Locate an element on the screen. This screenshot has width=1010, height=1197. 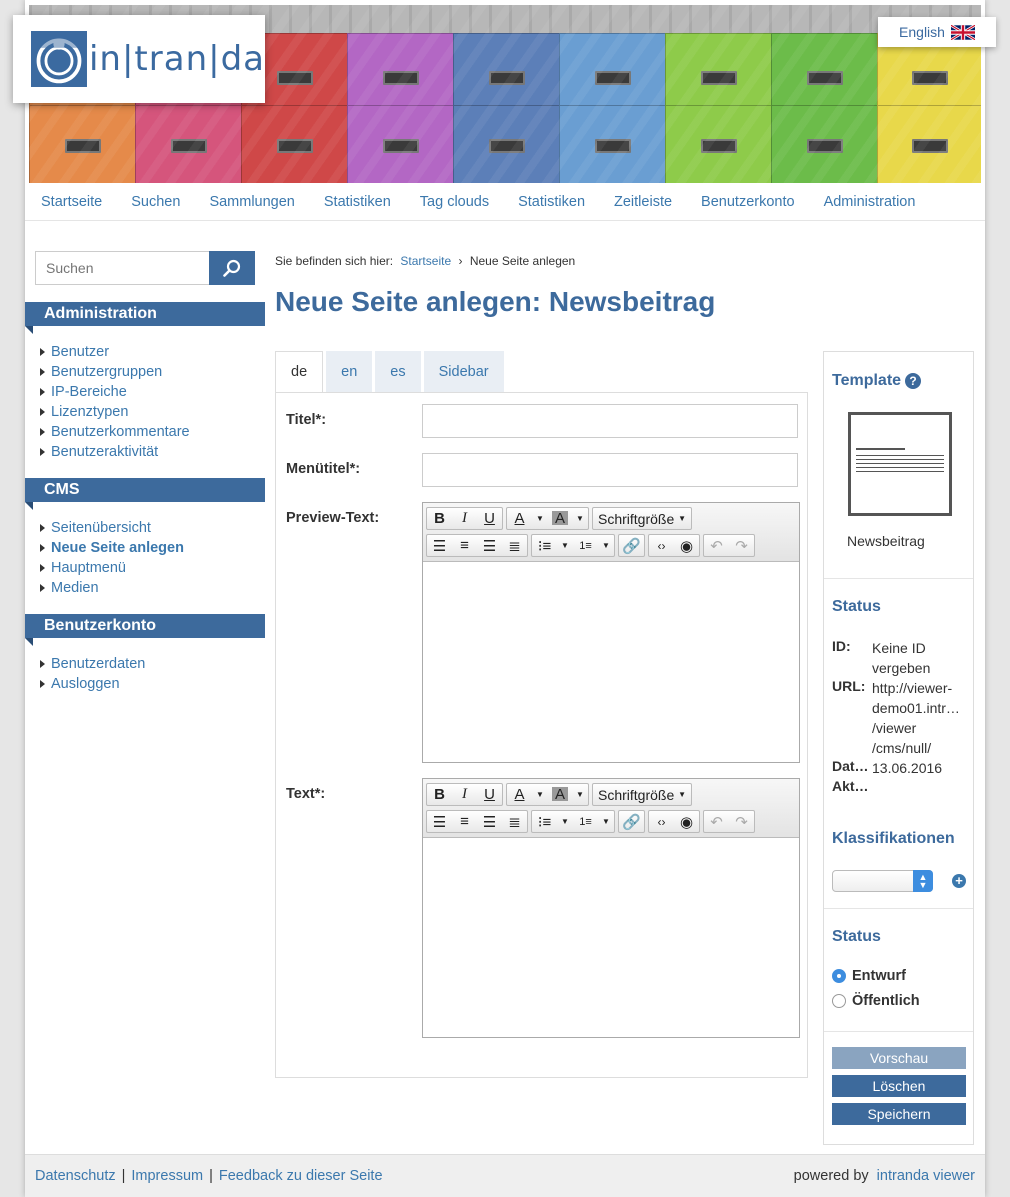
menu-title-input is located at coordinates (610, 470).